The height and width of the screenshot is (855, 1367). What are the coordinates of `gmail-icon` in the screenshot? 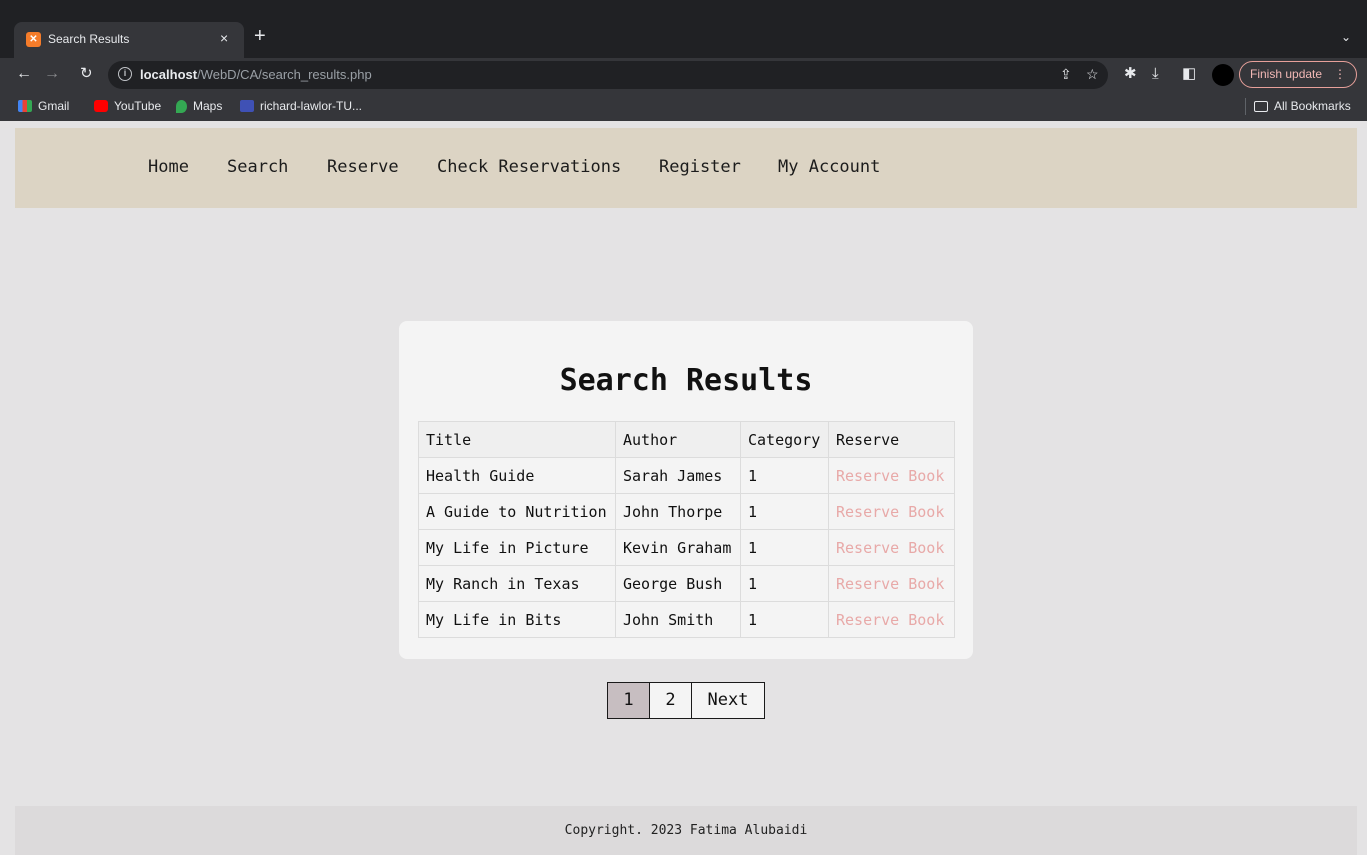 It's located at (25, 106).